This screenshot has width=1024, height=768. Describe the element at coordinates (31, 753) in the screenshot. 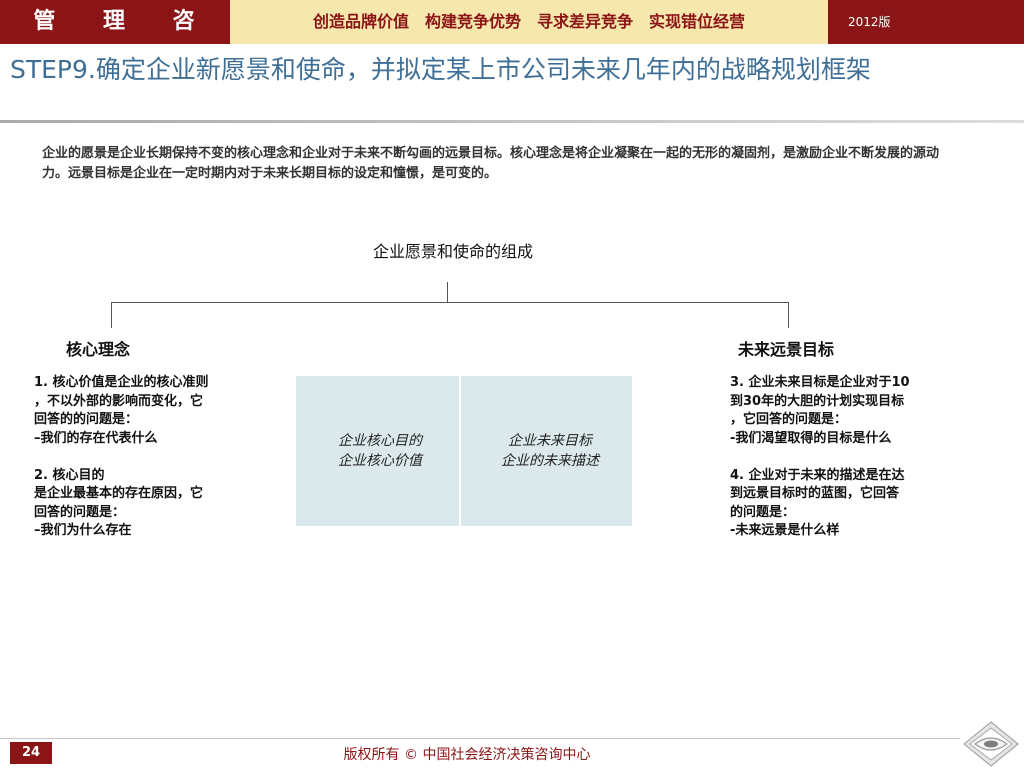

I see `page-number: 24` at that location.